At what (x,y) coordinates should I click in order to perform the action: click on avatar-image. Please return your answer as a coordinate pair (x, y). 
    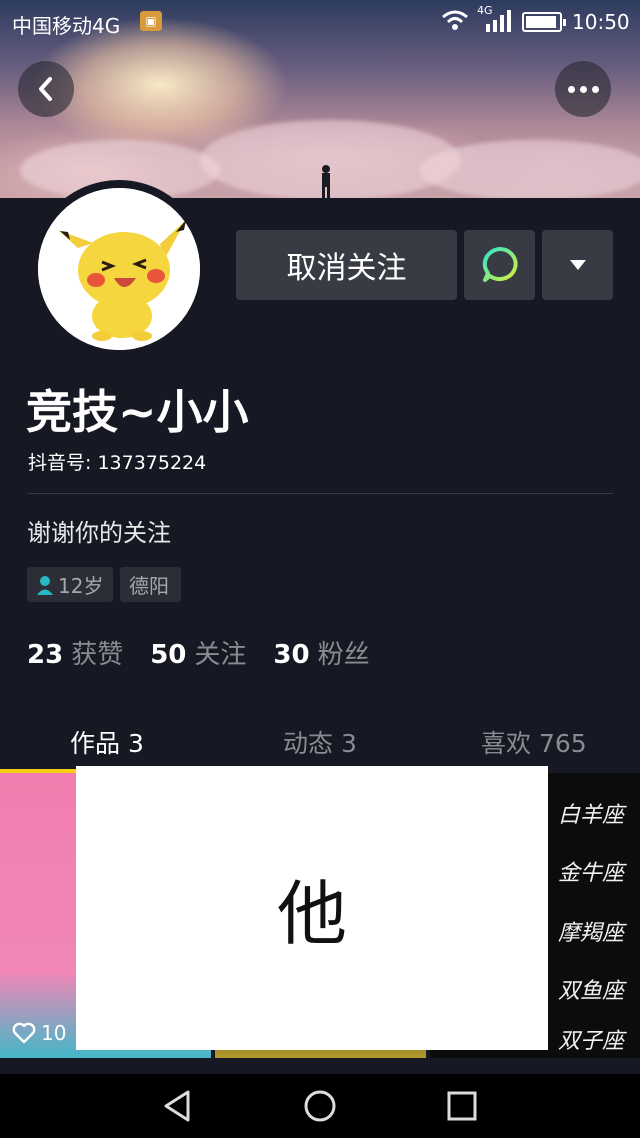
    Looking at the image, I should click on (119, 269).